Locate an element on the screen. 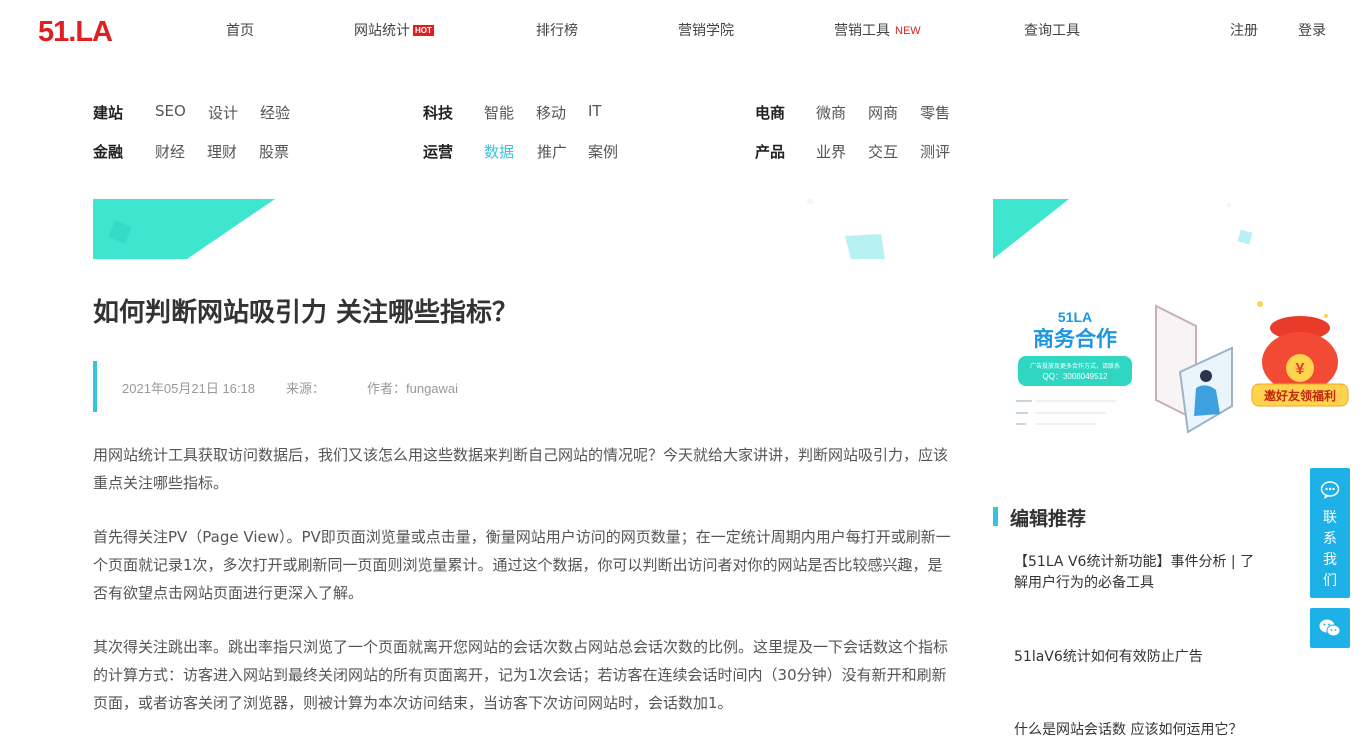 The image size is (1366, 741). nav-marketing-tools-label: 营销工具 is located at coordinates (862, 31).